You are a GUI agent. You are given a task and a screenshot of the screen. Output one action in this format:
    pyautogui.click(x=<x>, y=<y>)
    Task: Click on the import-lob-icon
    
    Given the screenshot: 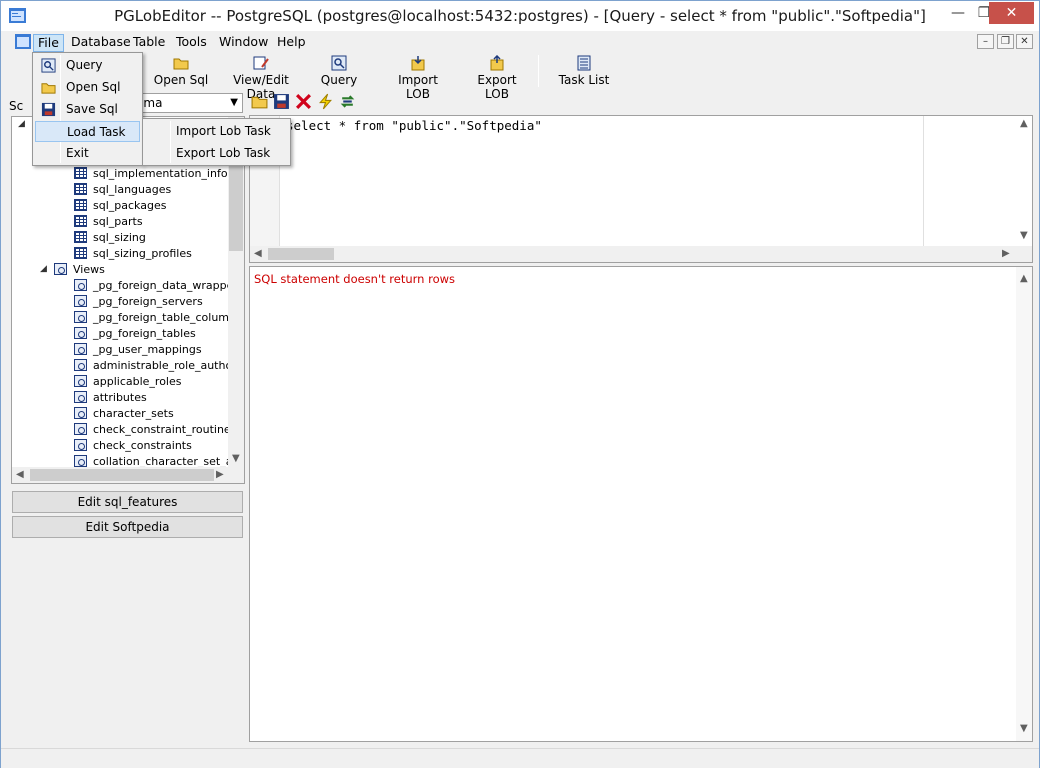 What is the action you would take?
    pyautogui.click(x=418, y=63)
    